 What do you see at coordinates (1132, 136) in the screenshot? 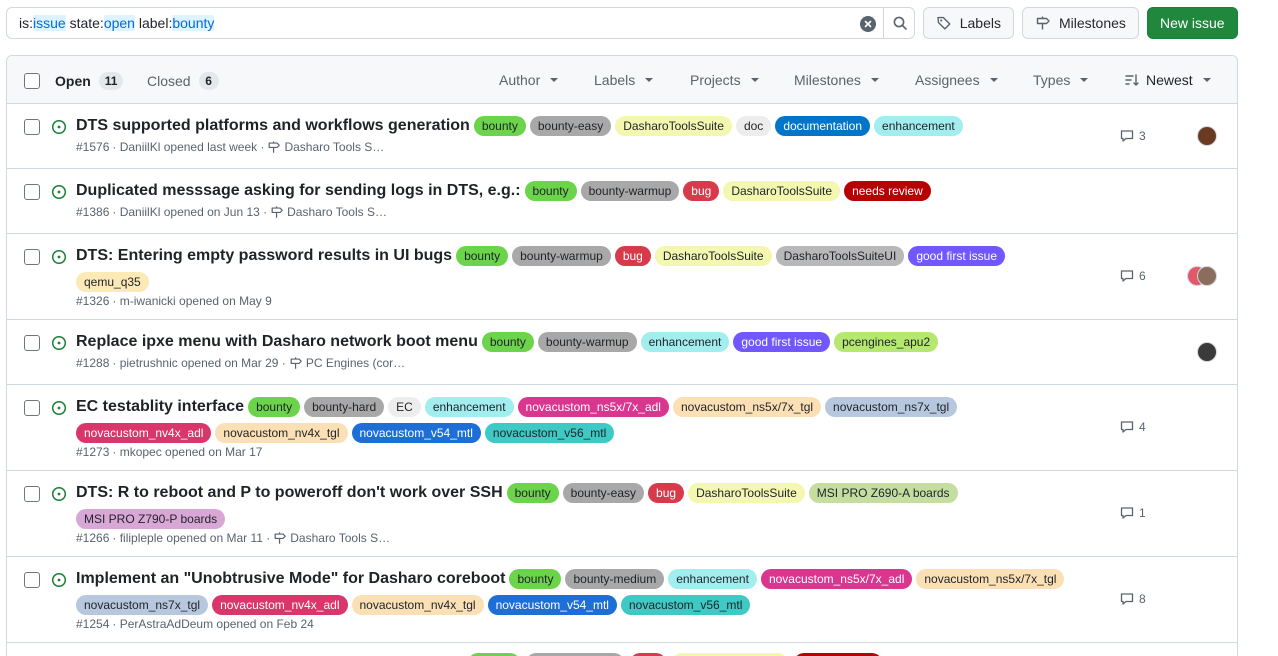
I see `comments-link: 3` at bounding box center [1132, 136].